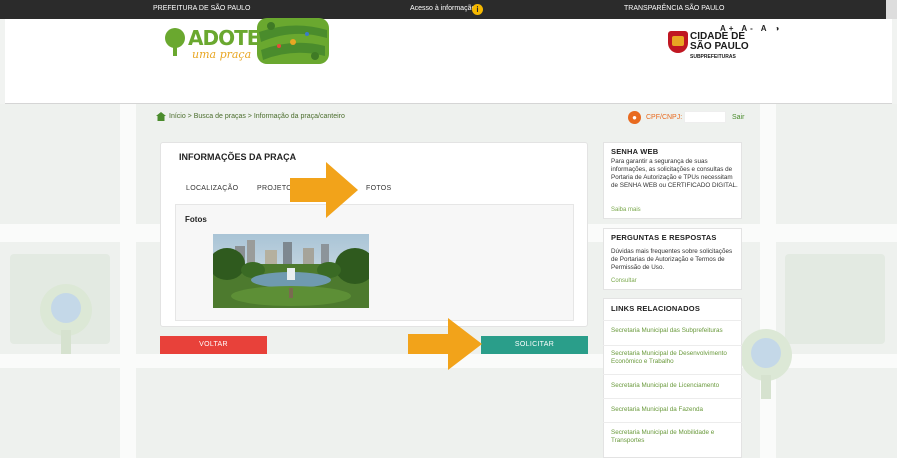  I want to click on related-link-subprefeituras: Secretaria Municipal das Subprefeituras, so click(675, 331).